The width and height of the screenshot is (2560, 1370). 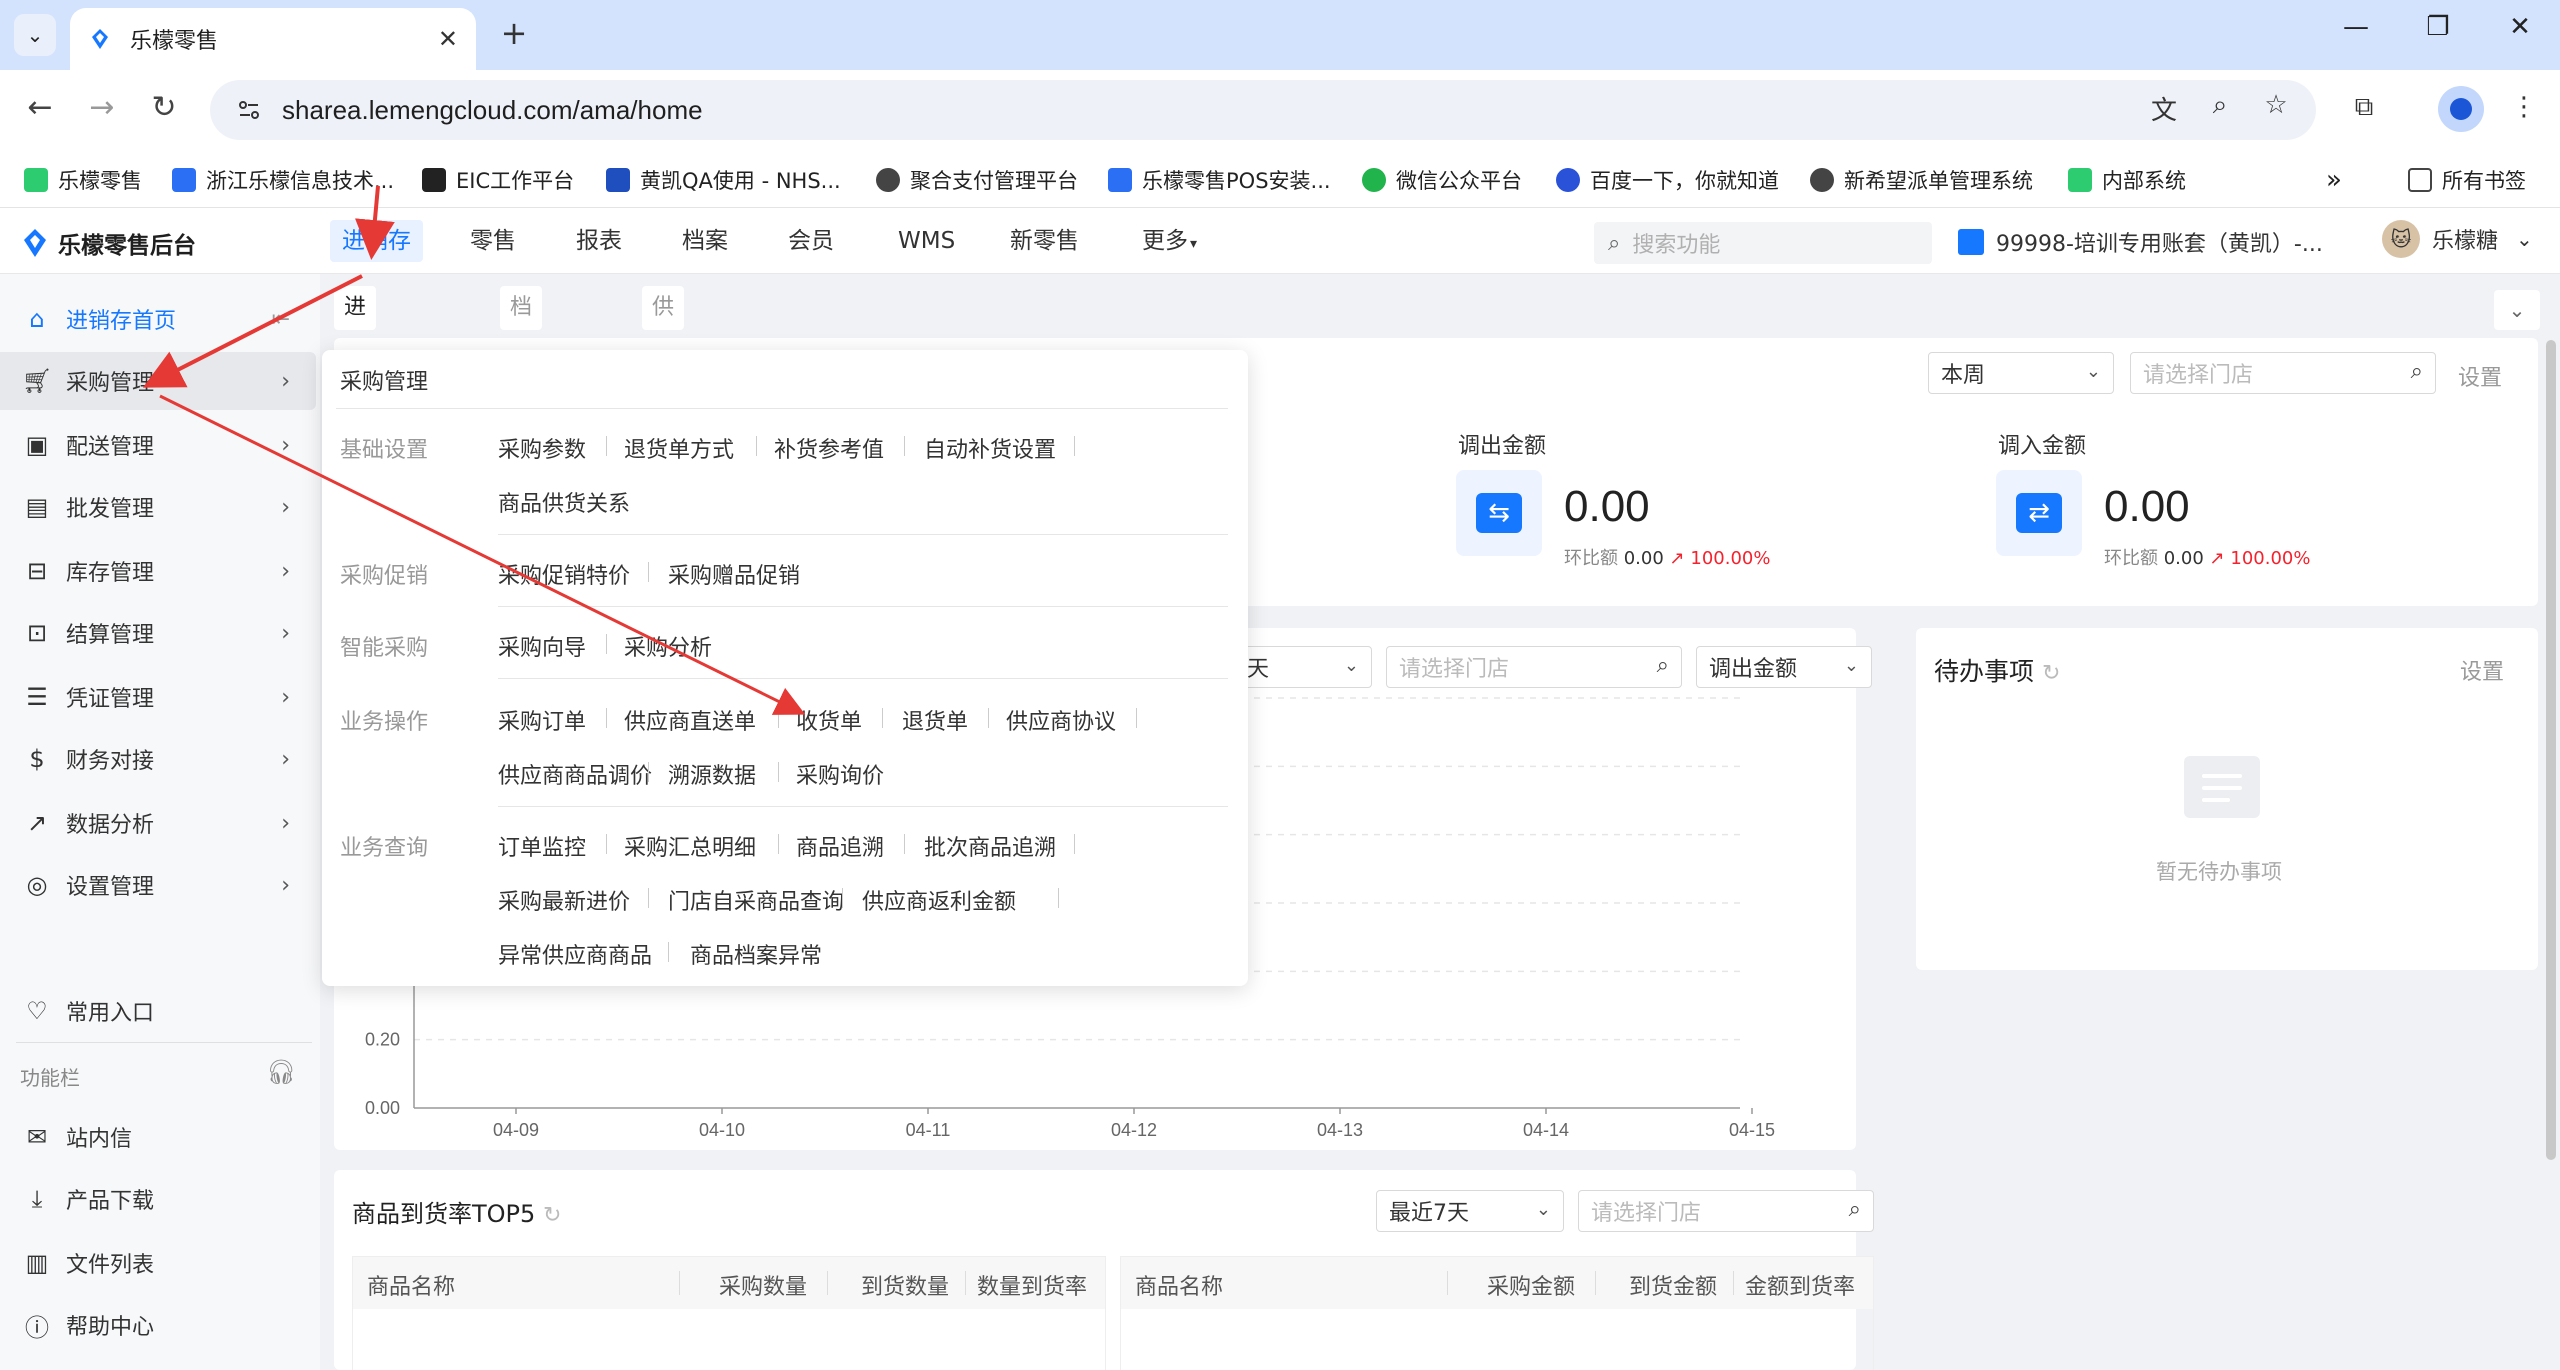 I want to click on topnav-wms: WMS, so click(x=926, y=241).